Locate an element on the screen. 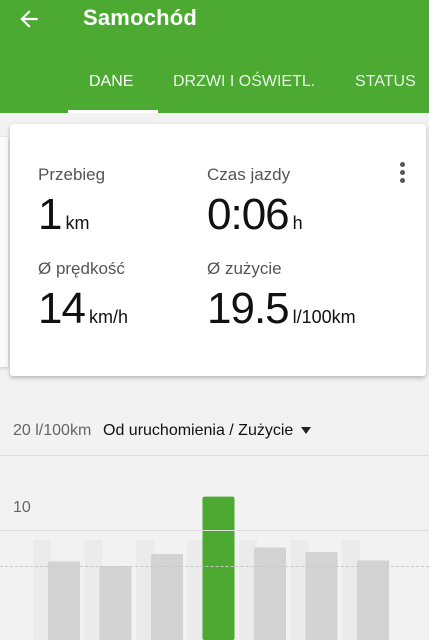 Image resolution: width=429 pixels, height=640 pixels. chart-period-selector: Od uruchomienia / Zużycie is located at coordinates (207, 431).